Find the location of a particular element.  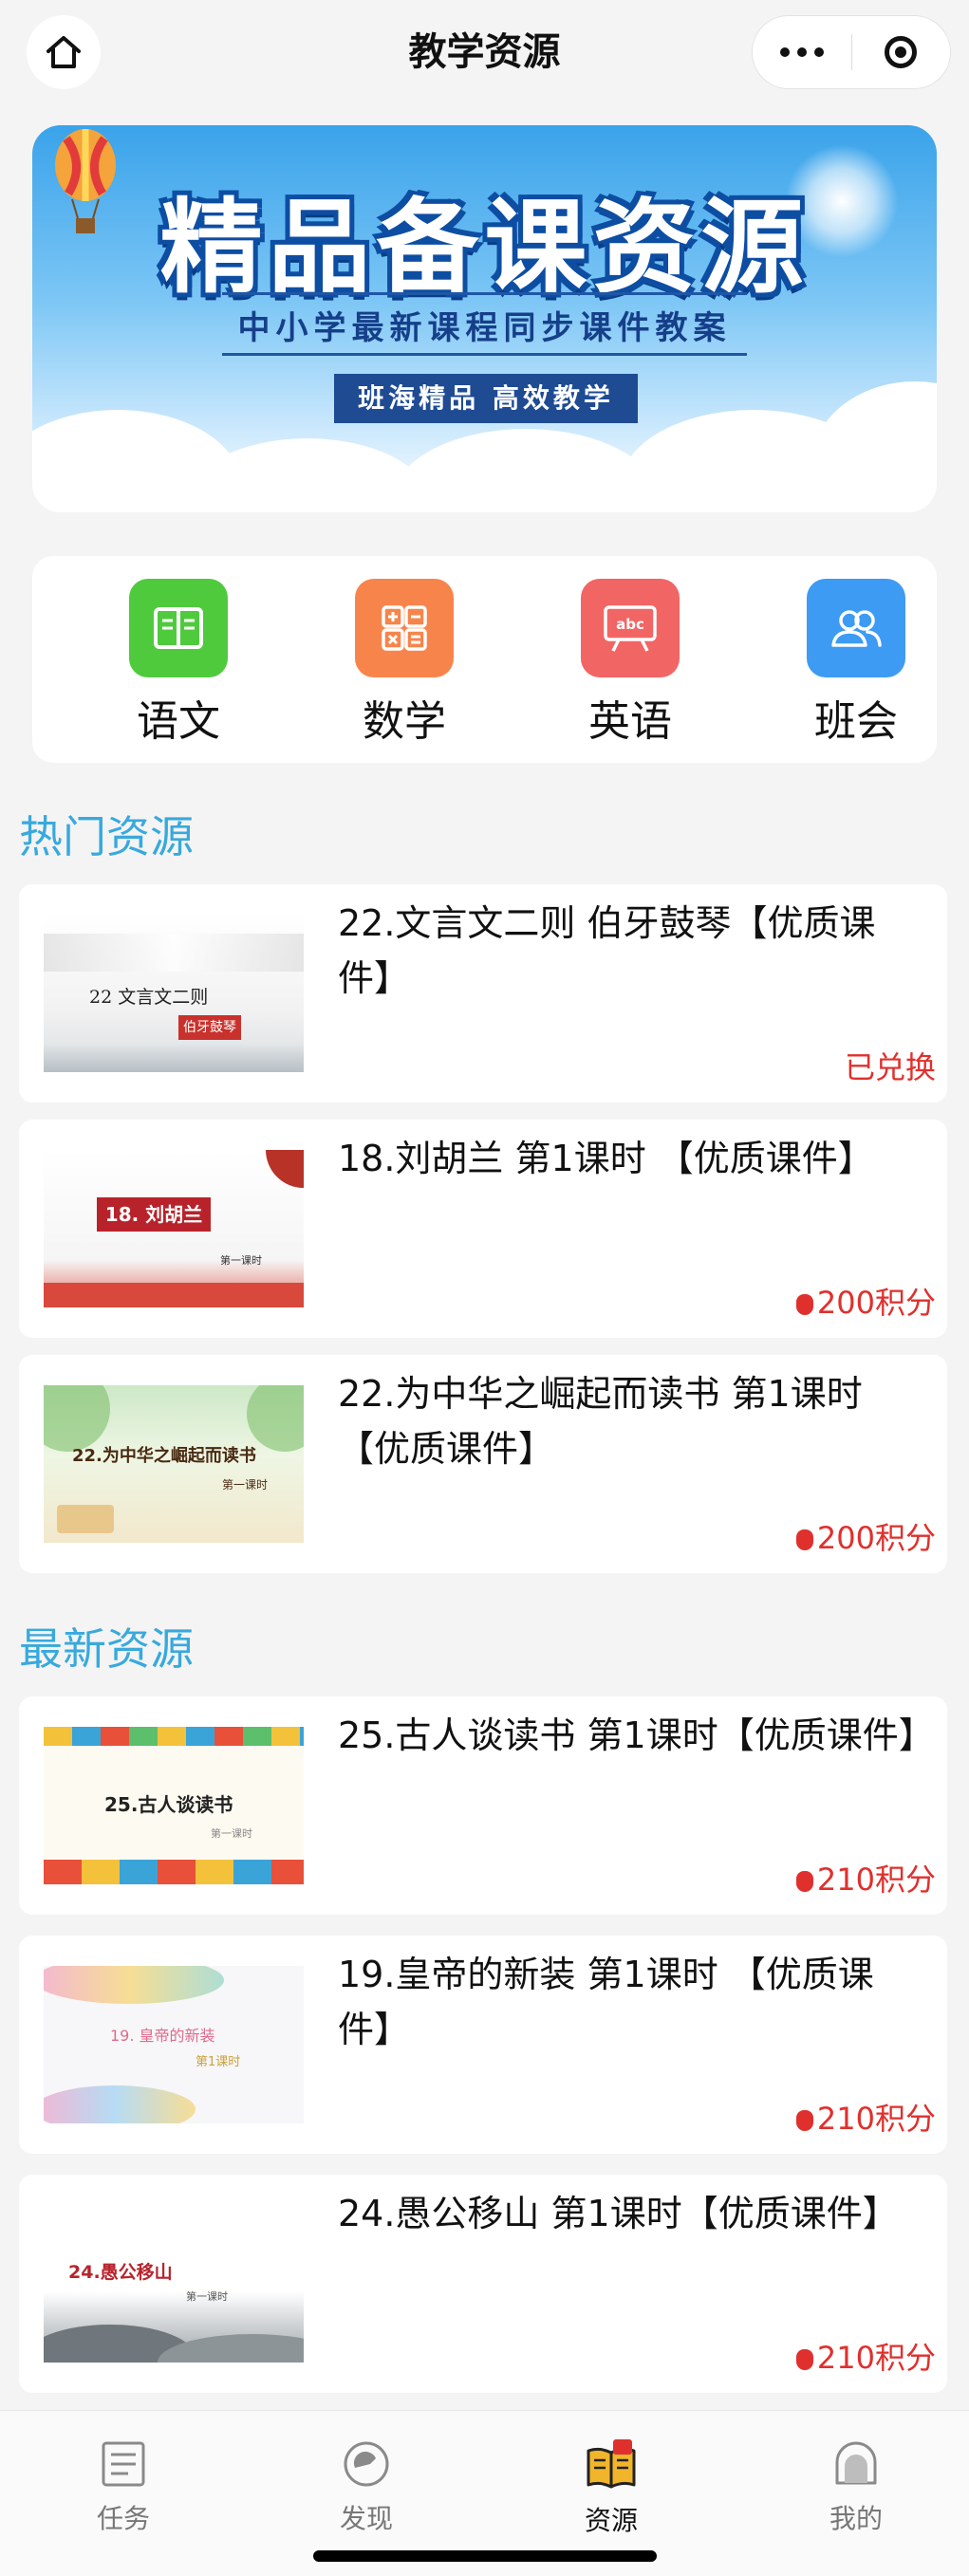

resource-title: 22.为中华之崛起而读书 第1课时【优质课件】 is located at coordinates (601, 1421).